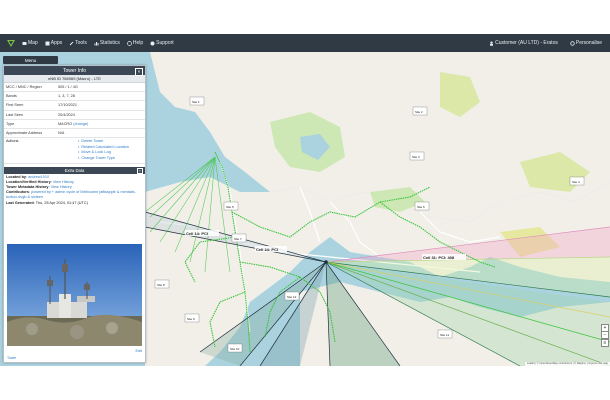 The image size is (610, 400). Describe the element at coordinates (71, 43) in the screenshot. I see `wrench-icon` at that location.